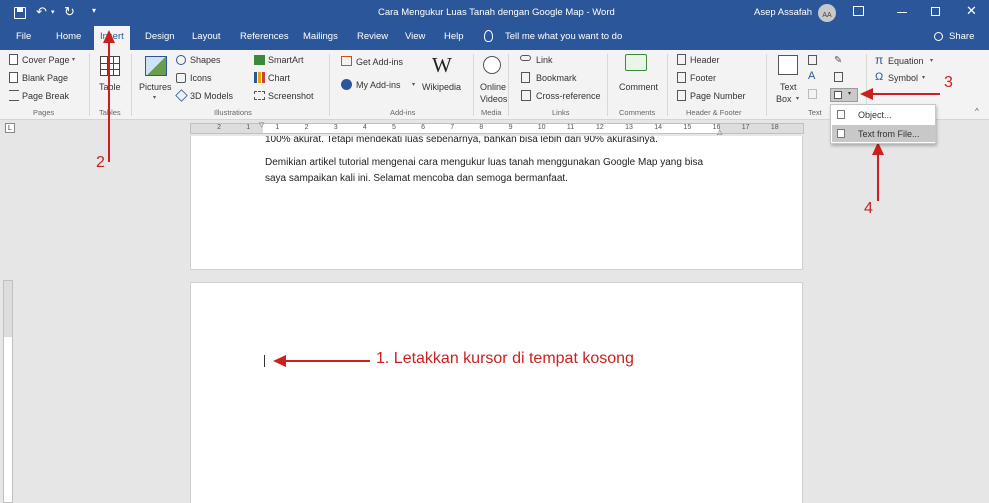 The image size is (989, 503). Describe the element at coordinates (556, 78) in the screenshot. I see `bookmark-button: Bookmark` at that location.